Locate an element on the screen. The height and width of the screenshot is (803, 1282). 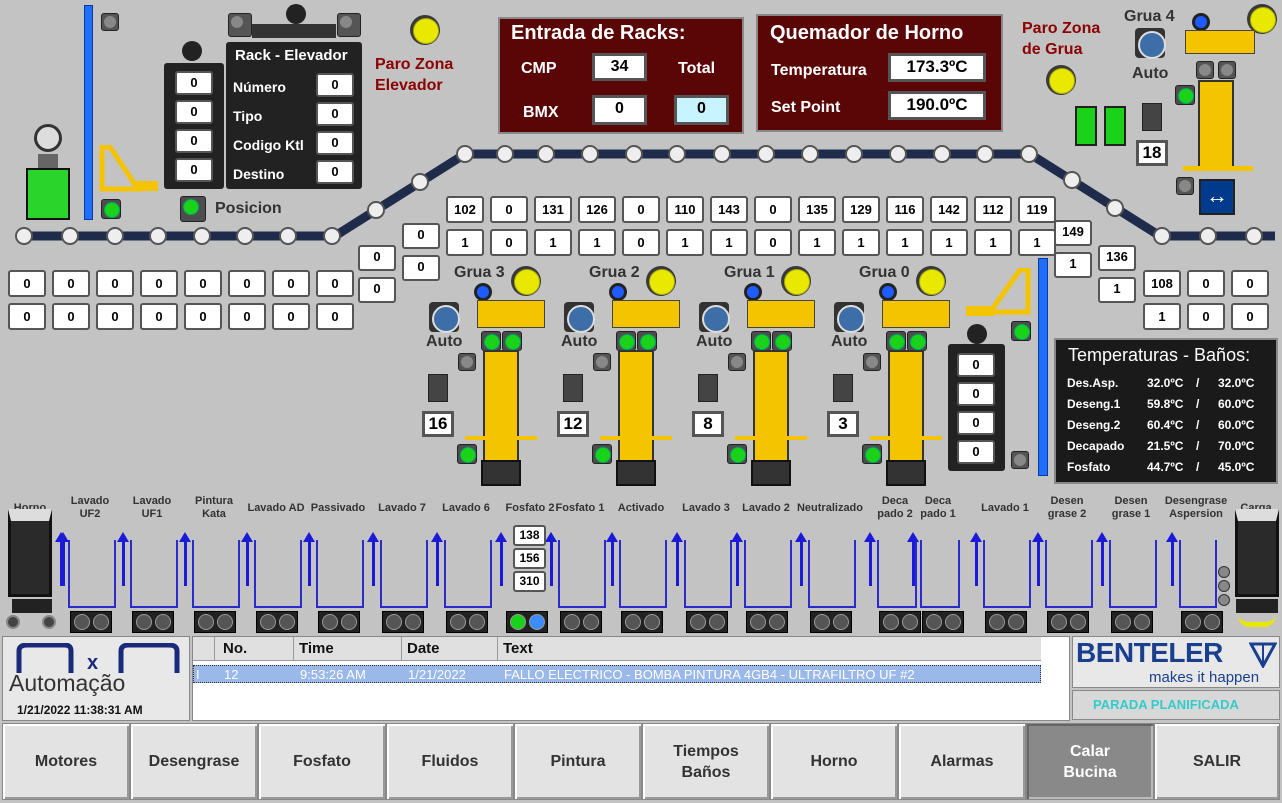
nav-desengrase-button: Desengrase is located at coordinates (194, 761).